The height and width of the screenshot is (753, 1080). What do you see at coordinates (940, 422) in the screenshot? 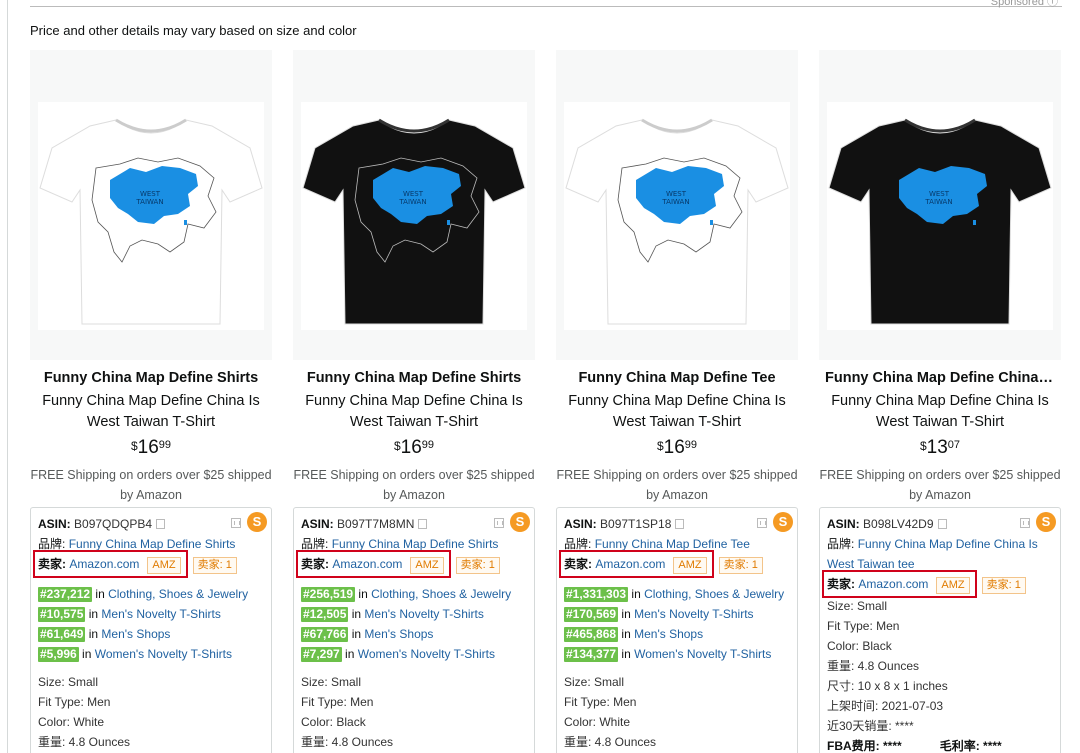
I see `subtitle-line: West Taiwan T-Shirt` at bounding box center [940, 422].